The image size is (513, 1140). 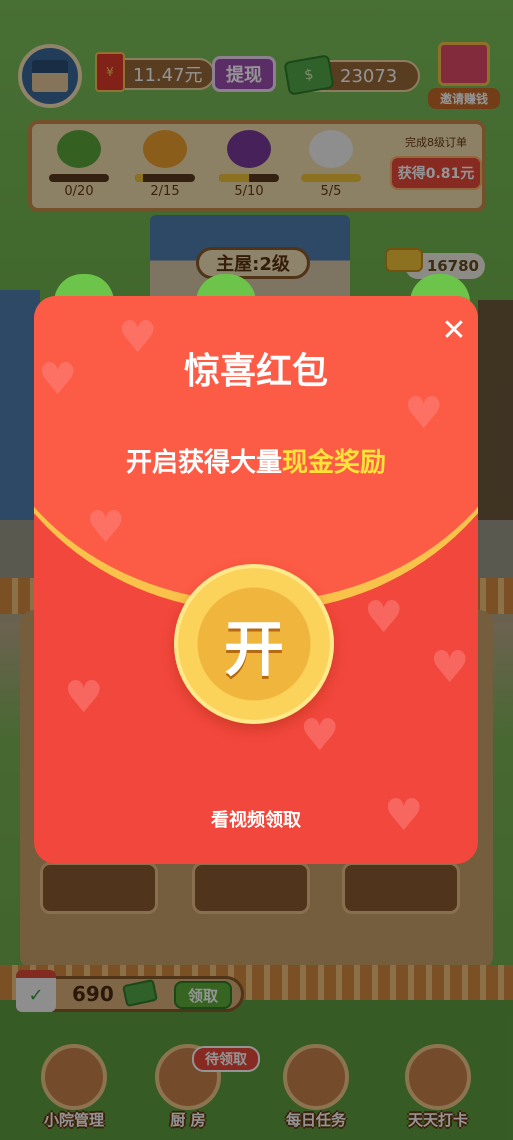 What do you see at coordinates (256, 819) in the screenshot?
I see `watch-video-link: 看视频领取` at bounding box center [256, 819].